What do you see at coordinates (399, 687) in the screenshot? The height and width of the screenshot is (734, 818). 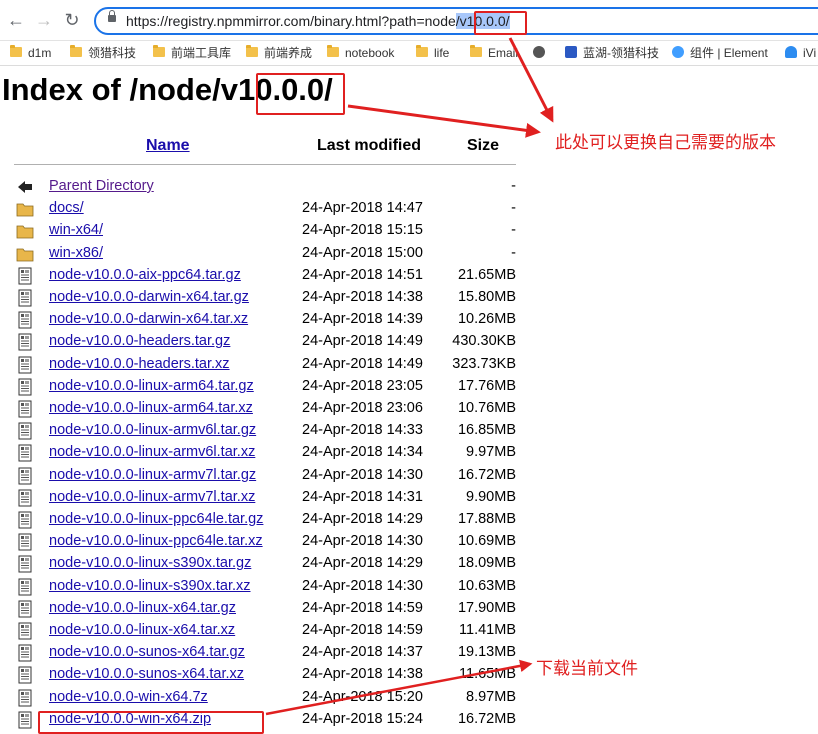 I see `arrow-from-zip` at bounding box center [399, 687].